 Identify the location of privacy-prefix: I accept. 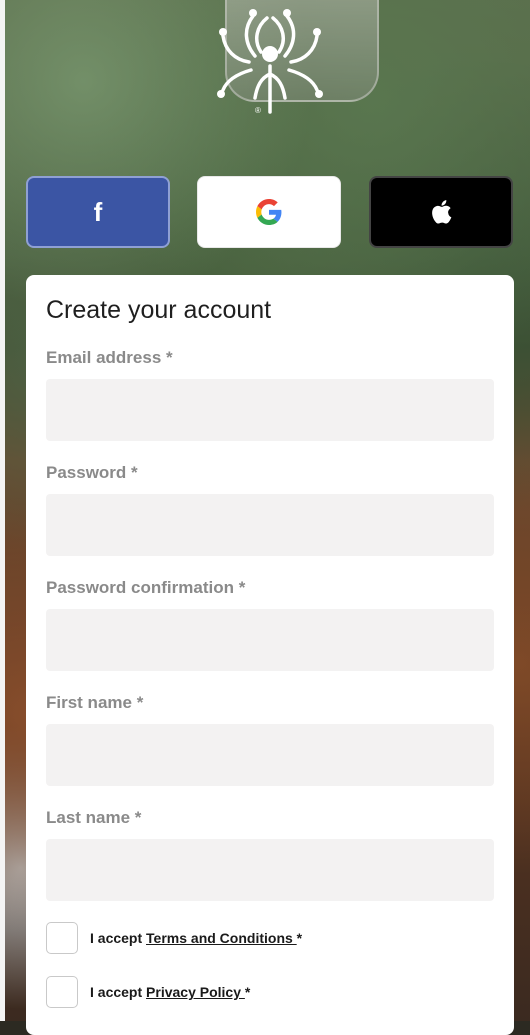
(118, 992).